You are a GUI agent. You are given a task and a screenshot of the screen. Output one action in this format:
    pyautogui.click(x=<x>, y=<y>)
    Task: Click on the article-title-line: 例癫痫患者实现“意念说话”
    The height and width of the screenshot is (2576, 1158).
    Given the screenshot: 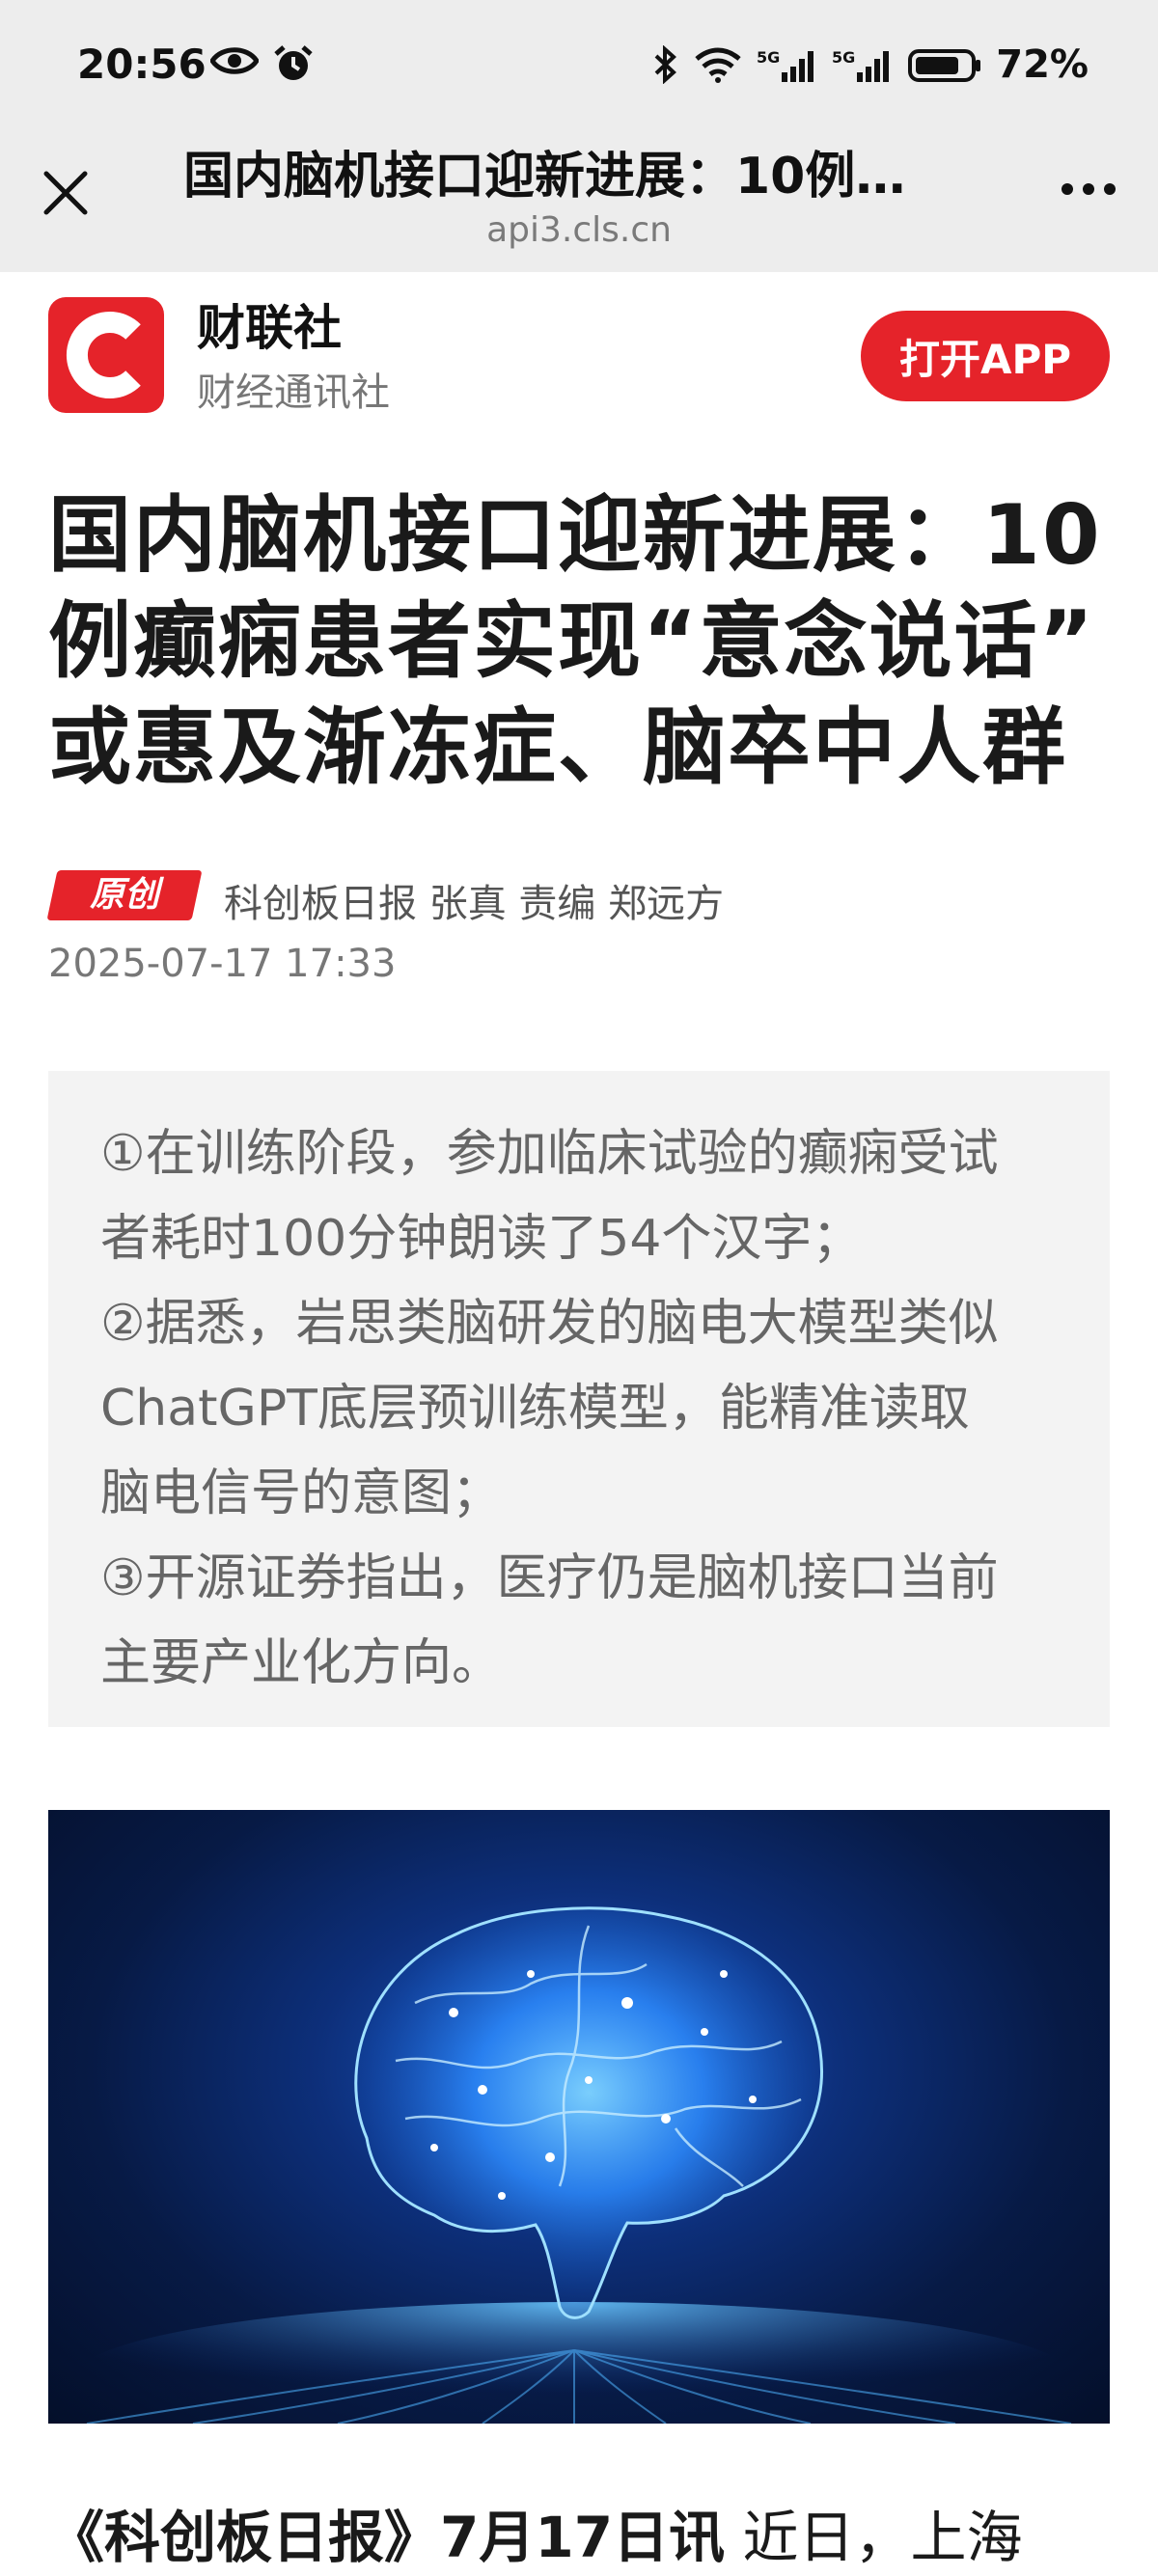 What is the action you would take?
    pyautogui.click(x=572, y=641)
    